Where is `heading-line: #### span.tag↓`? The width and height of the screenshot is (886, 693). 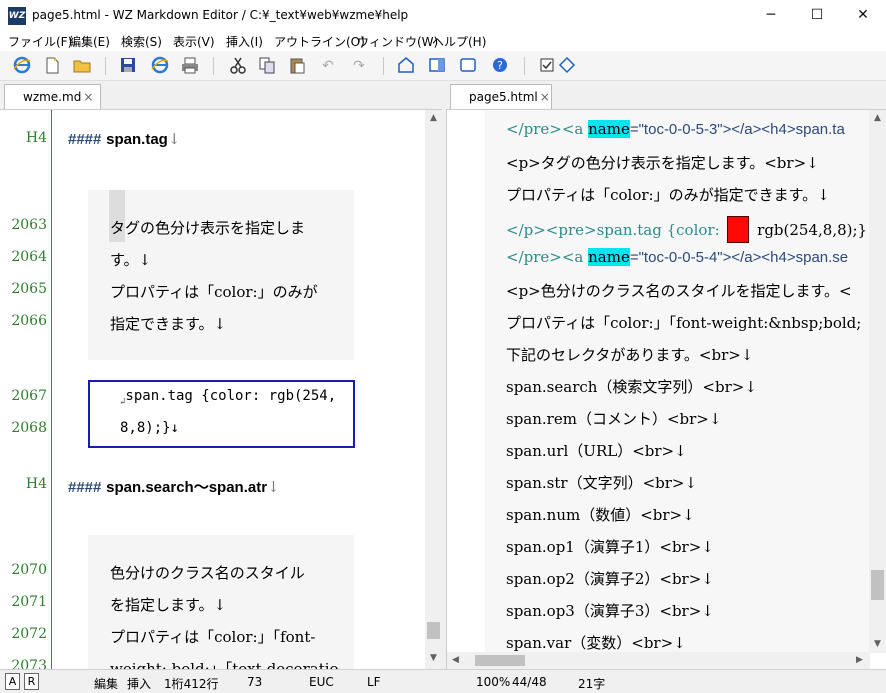
heading-line: #### span.tag↓ is located at coordinates (124, 139).